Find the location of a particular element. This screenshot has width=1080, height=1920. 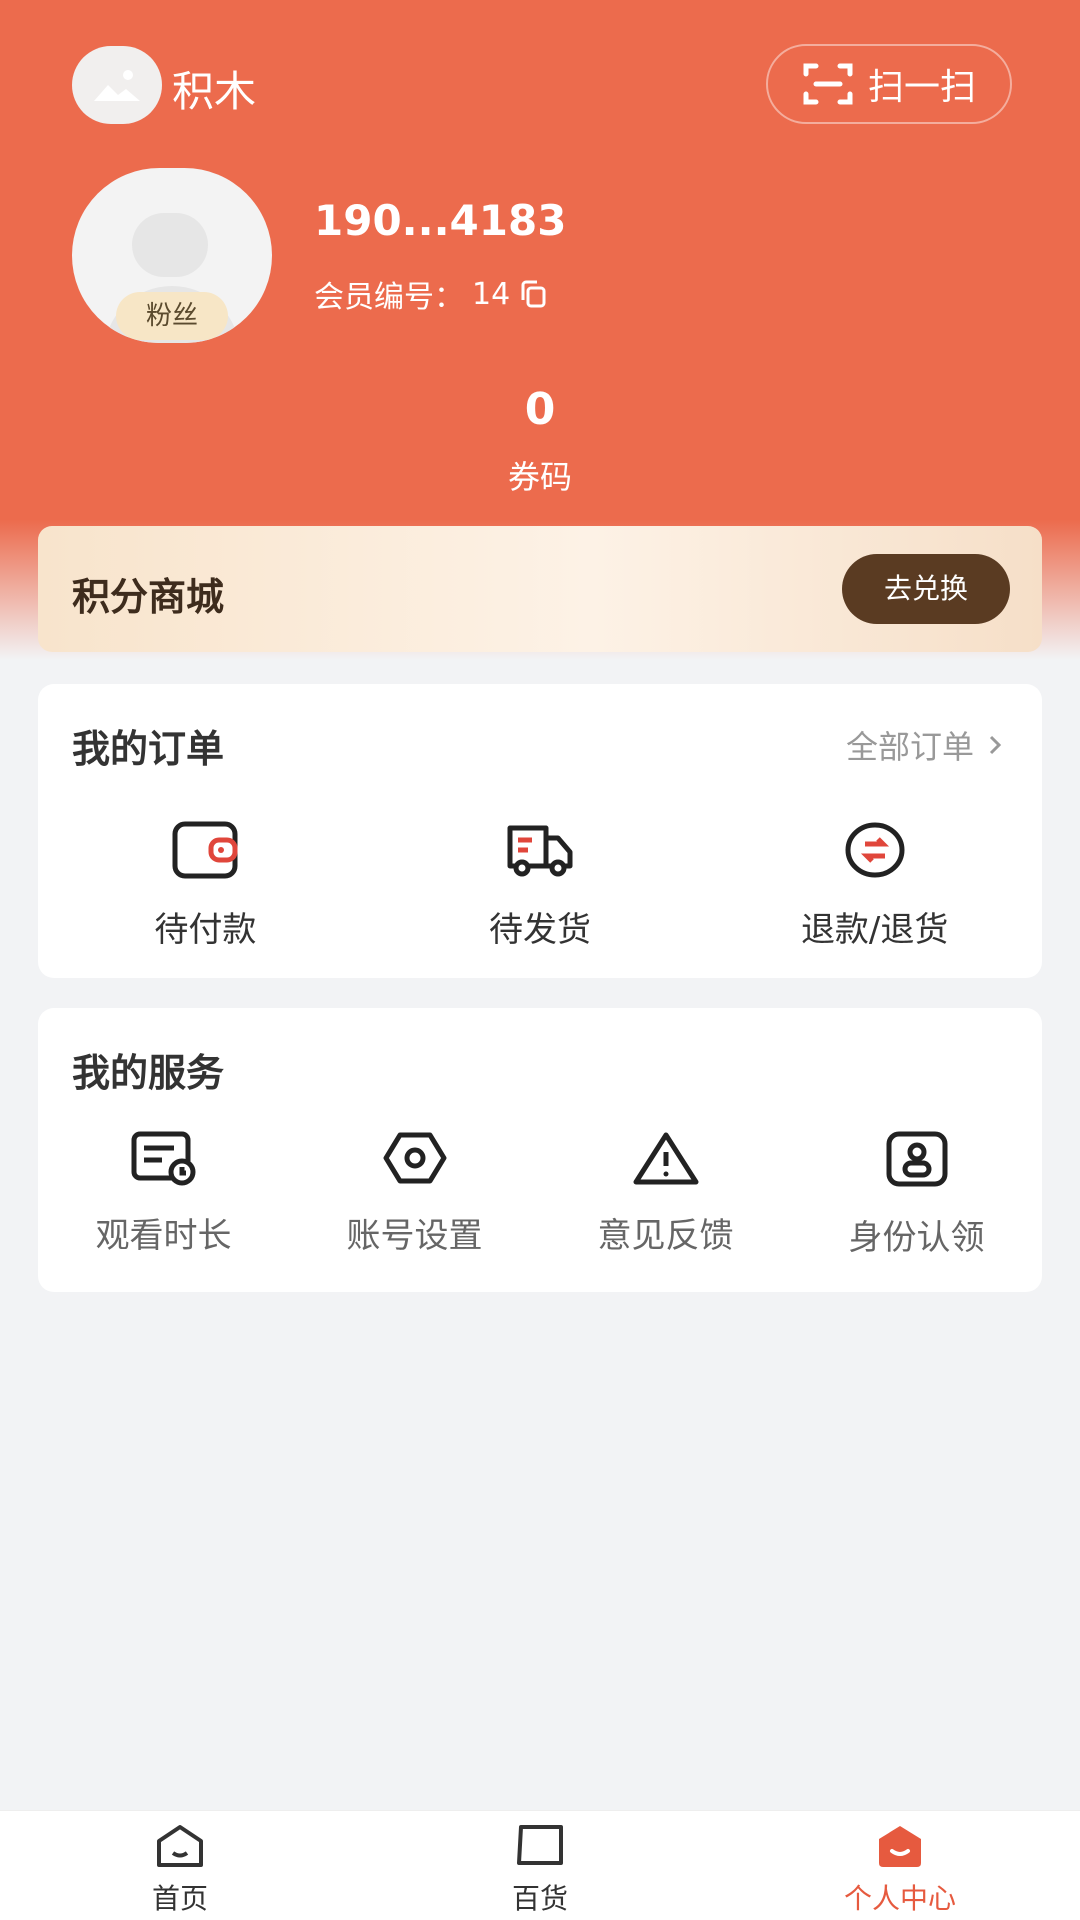

brand-name: 积木 is located at coordinates (214, 91).